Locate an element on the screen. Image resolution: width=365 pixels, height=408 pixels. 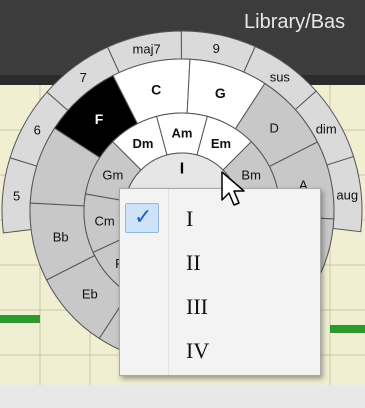
extension-label-7: 7 is located at coordinates (83, 77).